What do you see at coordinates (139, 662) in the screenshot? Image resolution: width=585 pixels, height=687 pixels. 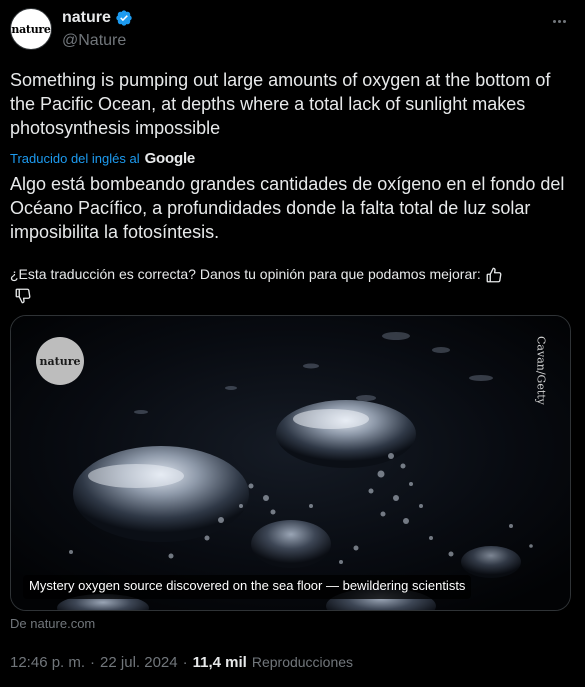 I see `tweet-date: 22 jul. 2024` at bounding box center [139, 662].